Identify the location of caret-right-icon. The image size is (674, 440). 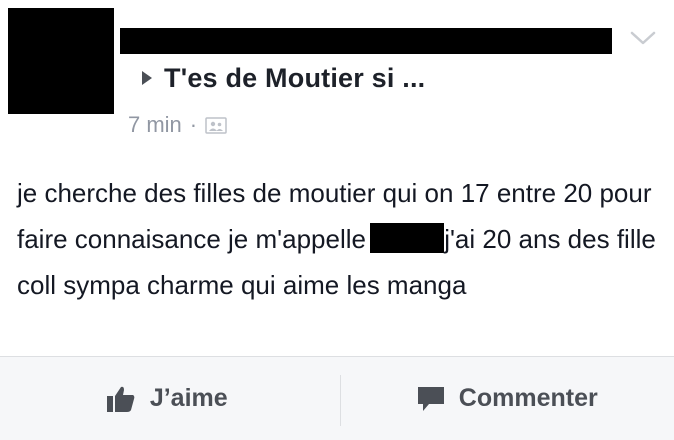
(147, 78).